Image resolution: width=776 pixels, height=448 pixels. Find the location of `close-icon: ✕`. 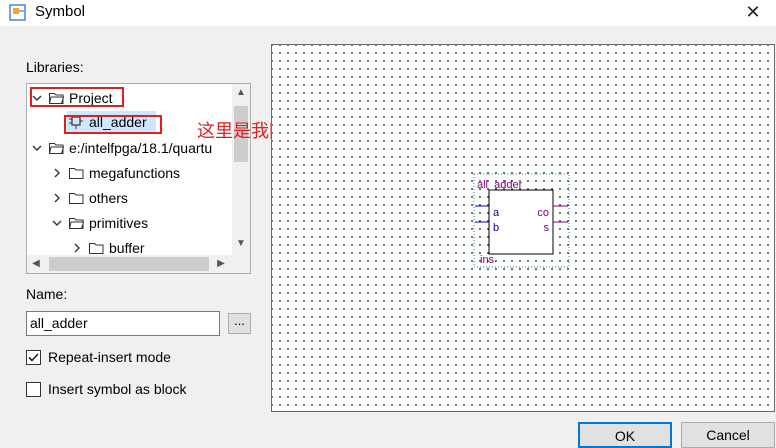

close-icon: ✕ is located at coordinates (753, 12).